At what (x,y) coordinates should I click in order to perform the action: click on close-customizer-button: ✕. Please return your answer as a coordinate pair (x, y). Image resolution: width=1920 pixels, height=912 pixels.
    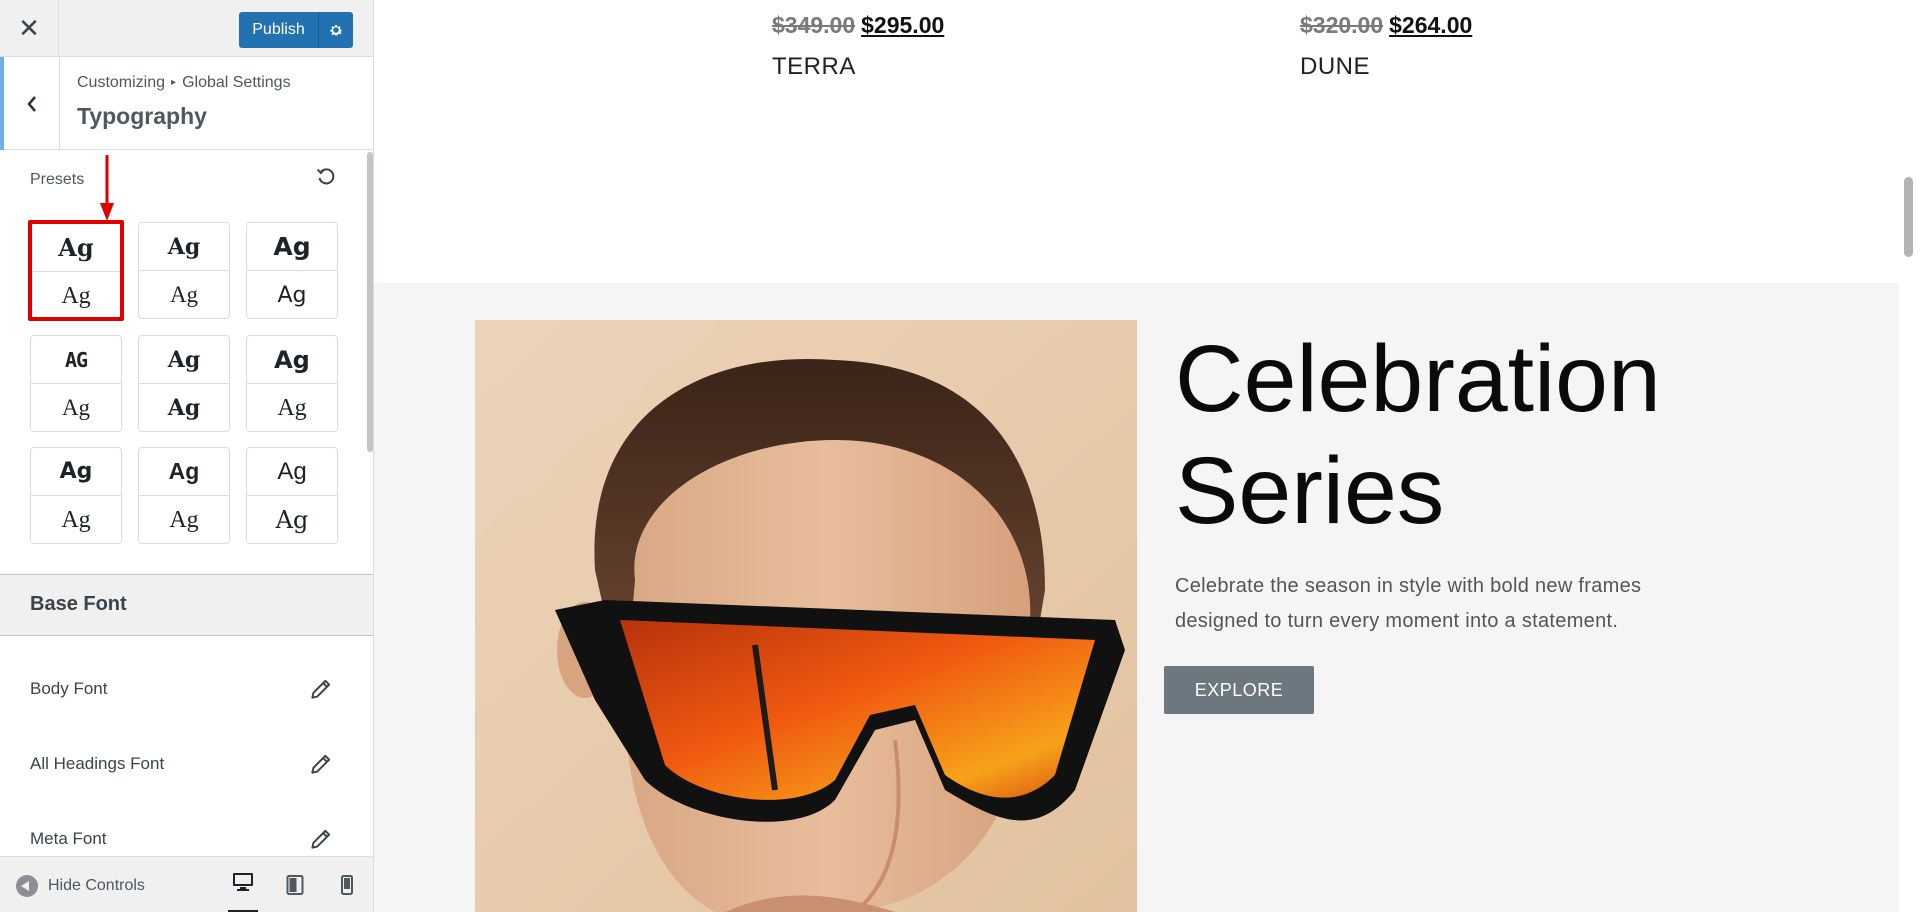
    Looking at the image, I should click on (29, 28).